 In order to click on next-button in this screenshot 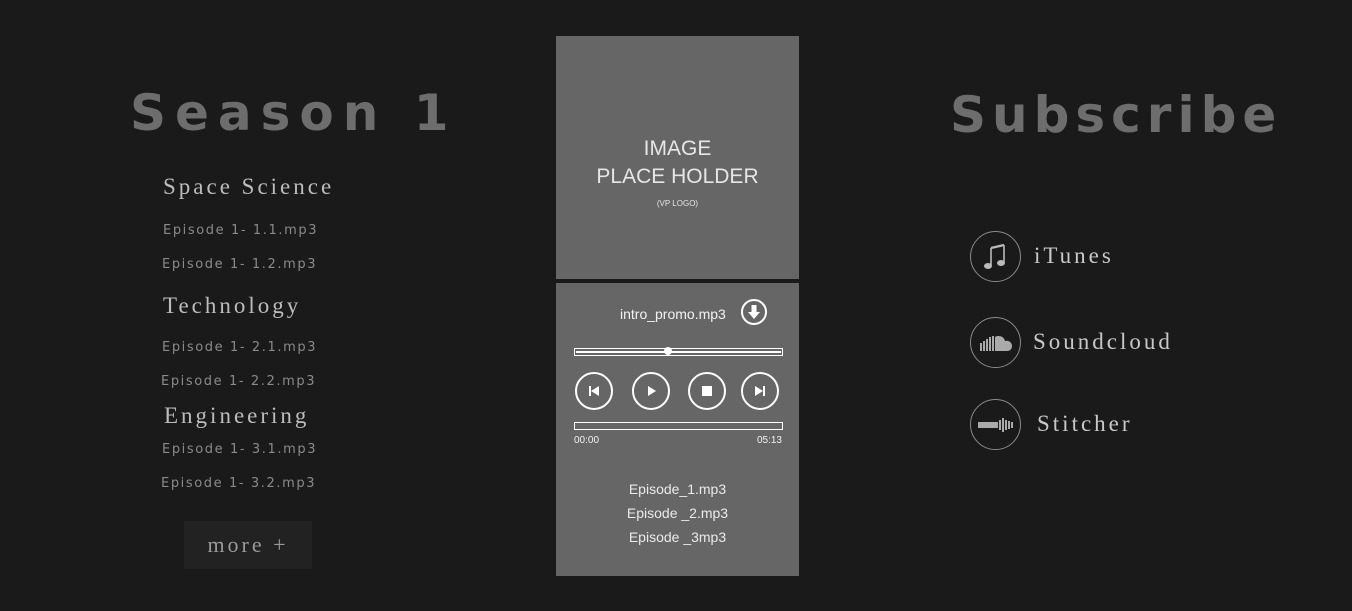, I will do `click(760, 391)`.